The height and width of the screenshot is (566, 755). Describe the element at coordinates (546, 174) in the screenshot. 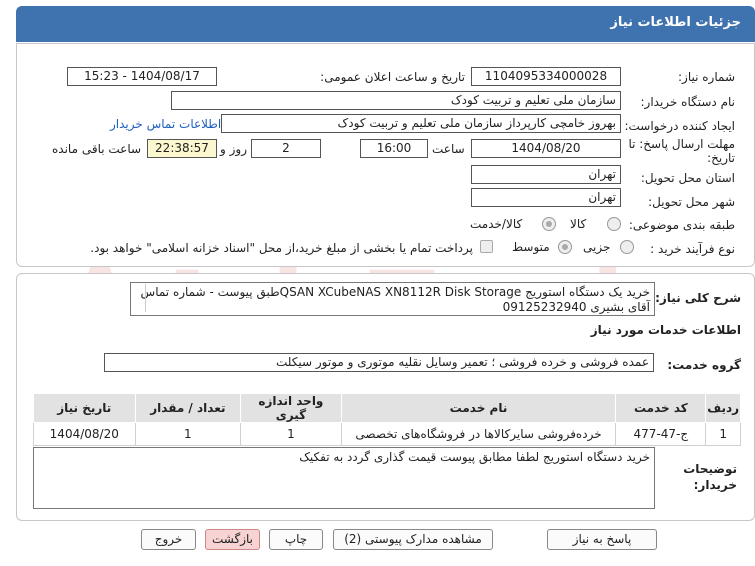

I see `province-field: تهران` at that location.